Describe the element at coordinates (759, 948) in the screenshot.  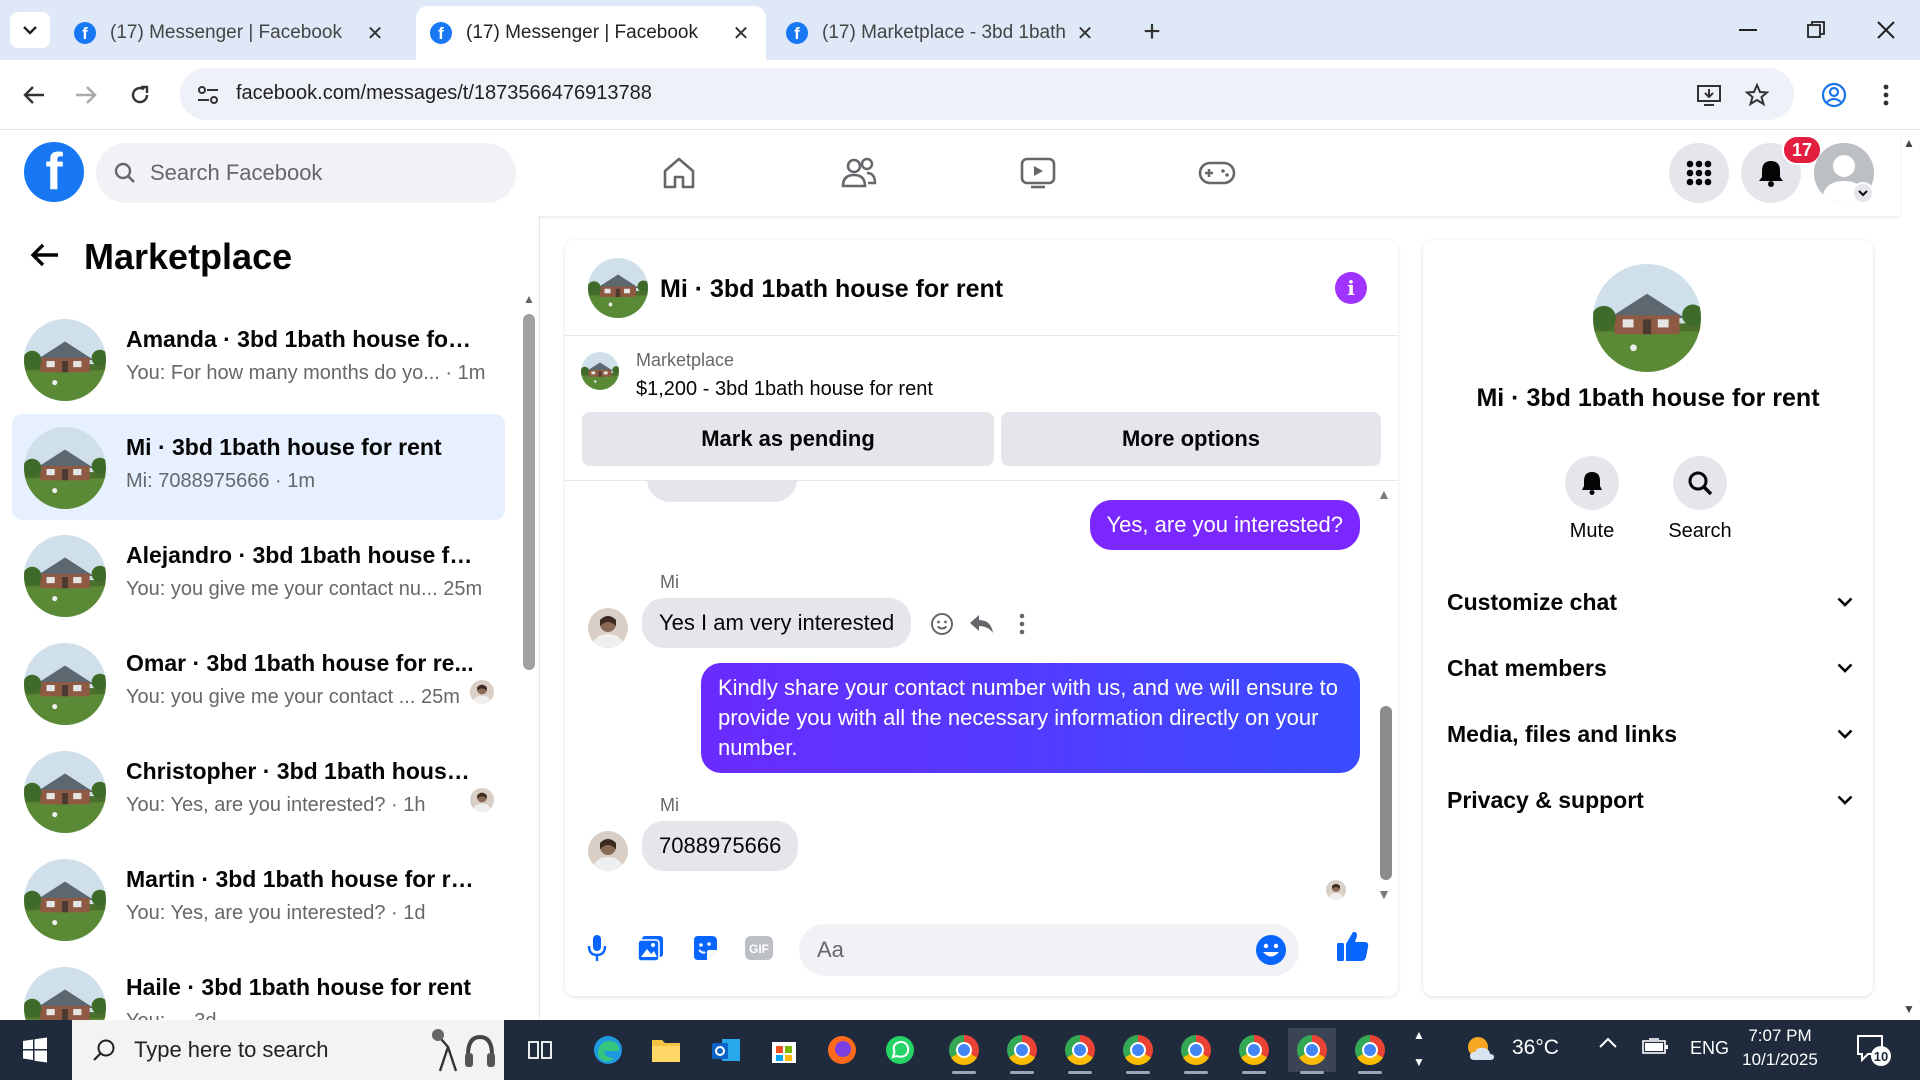
I see `gif-icon: GIF` at that location.